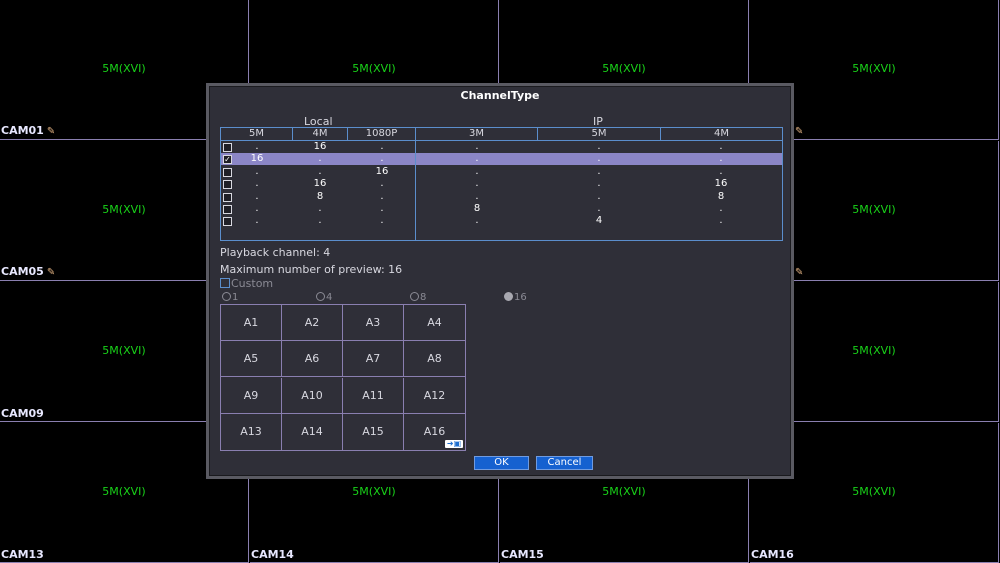 The height and width of the screenshot is (563, 1000). Describe the element at coordinates (721, 134) in the screenshot. I see `column-header: 4M` at that location.